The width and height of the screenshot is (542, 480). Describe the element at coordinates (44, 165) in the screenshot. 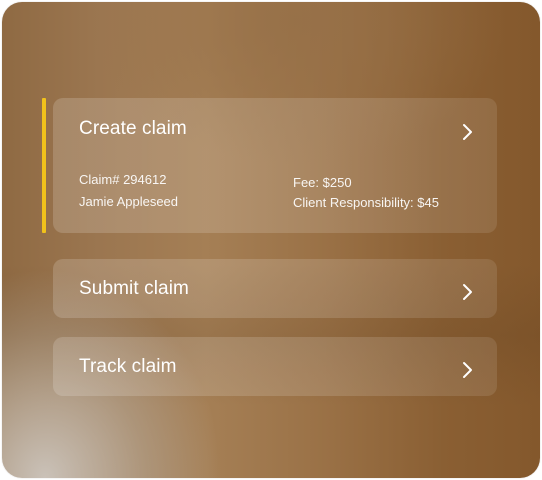

I see `active-item-indicator` at that location.